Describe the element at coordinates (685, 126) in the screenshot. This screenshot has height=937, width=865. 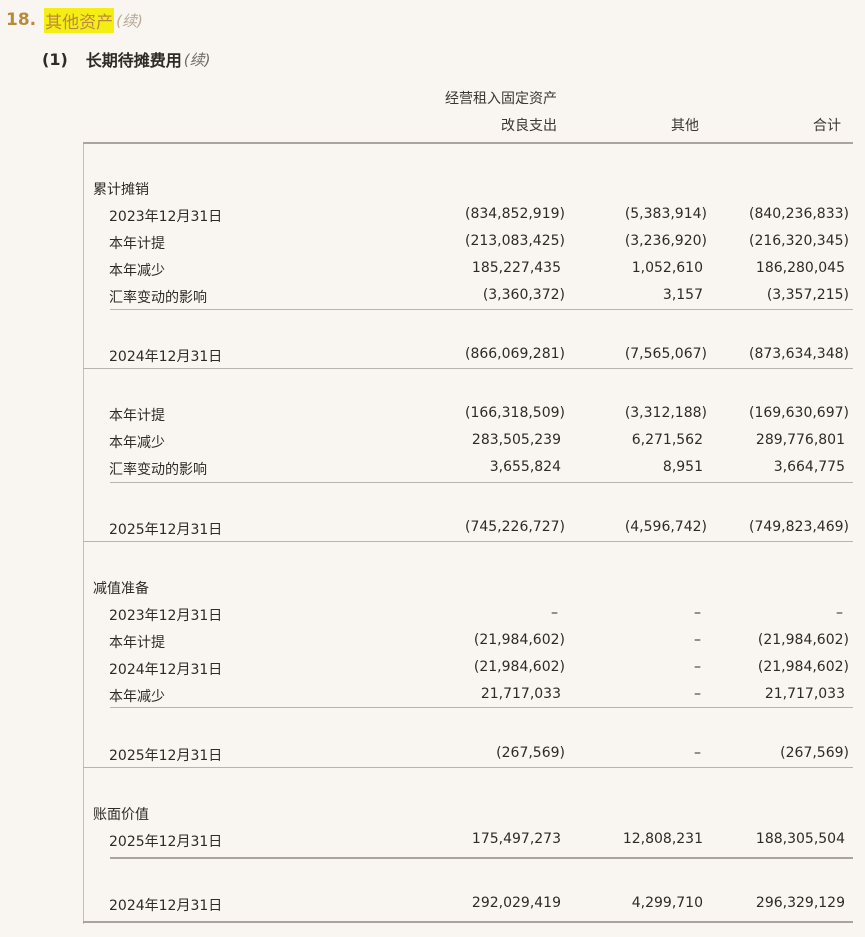
I see `col2-header: 其他` at that location.